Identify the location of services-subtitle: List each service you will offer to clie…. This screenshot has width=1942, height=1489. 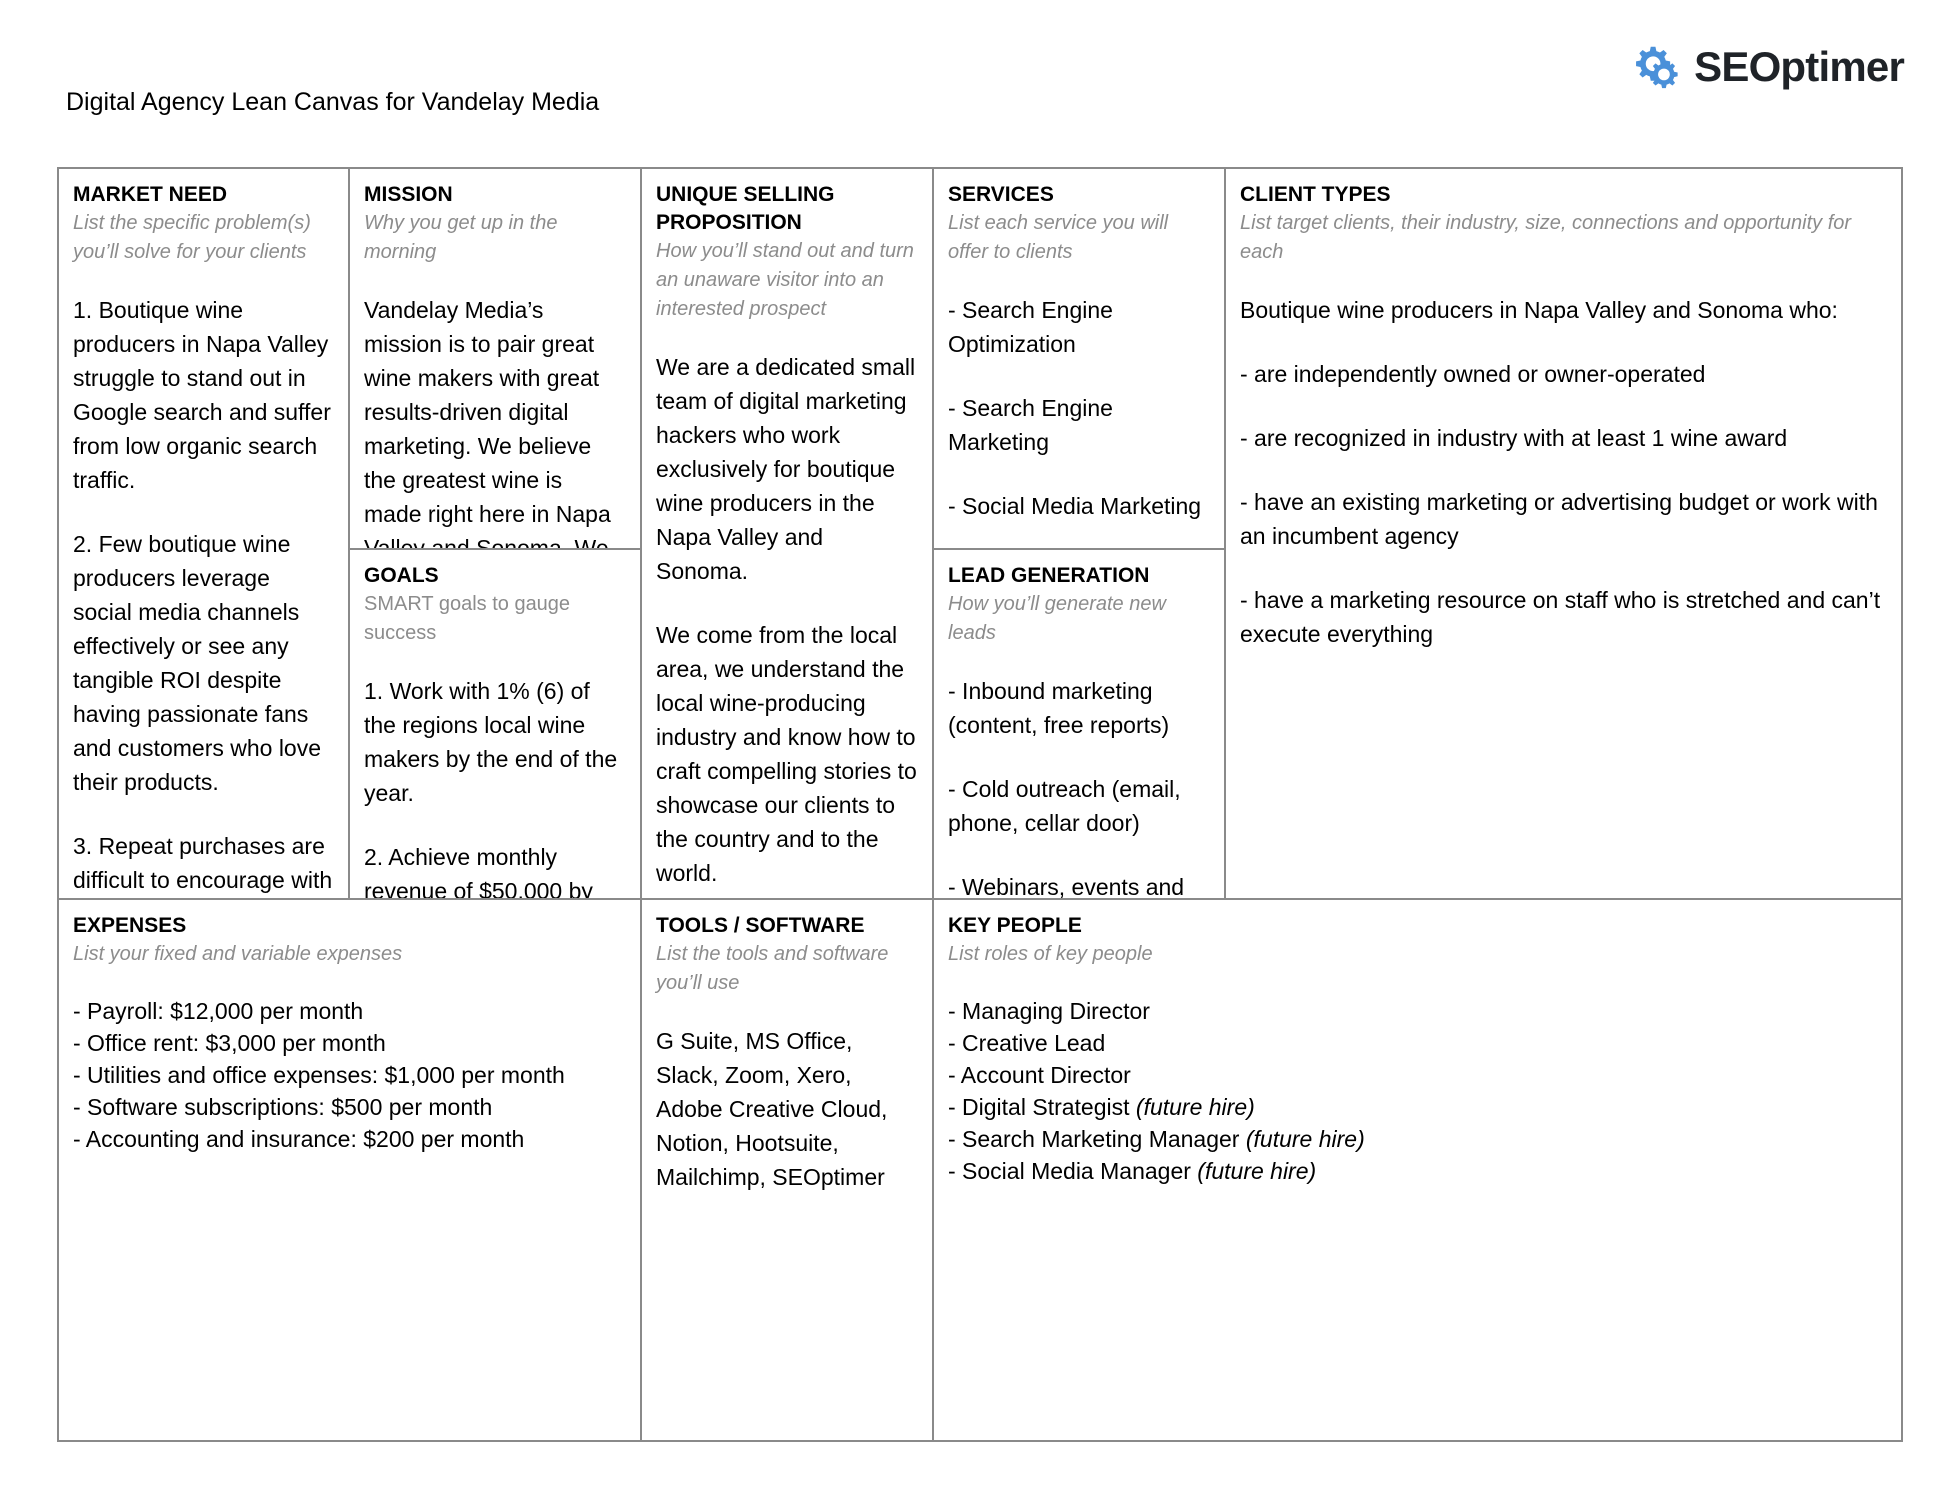
(1058, 237).